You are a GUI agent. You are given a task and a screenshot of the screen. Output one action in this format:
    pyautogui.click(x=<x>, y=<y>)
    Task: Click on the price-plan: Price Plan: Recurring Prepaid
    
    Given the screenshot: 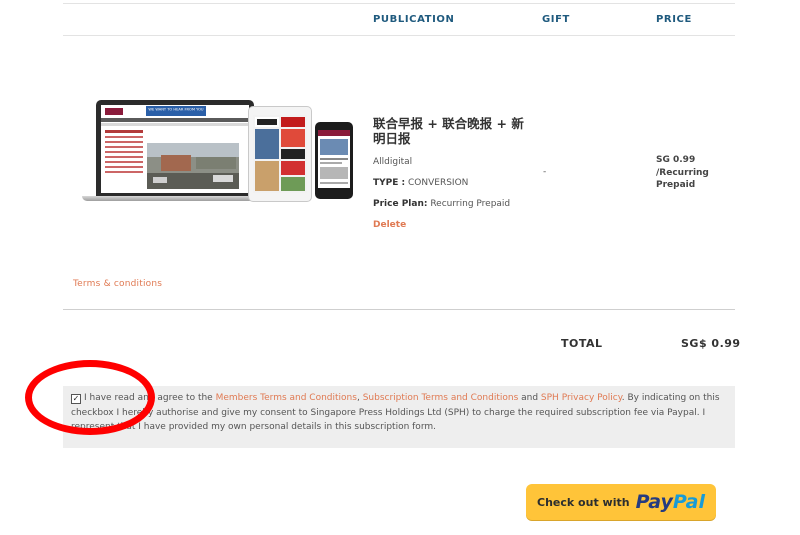 What is the action you would take?
    pyautogui.click(x=441, y=204)
    